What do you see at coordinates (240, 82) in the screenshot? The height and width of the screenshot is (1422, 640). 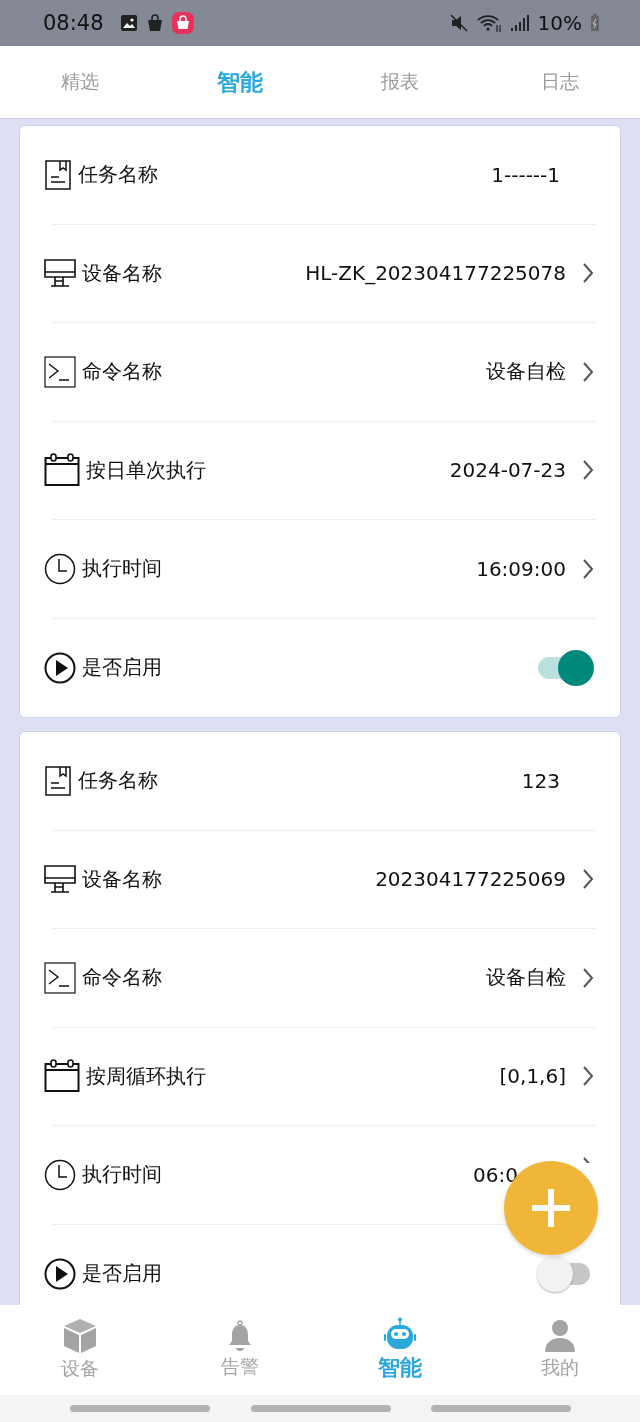 I see `top-tab: 智能` at bounding box center [240, 82].